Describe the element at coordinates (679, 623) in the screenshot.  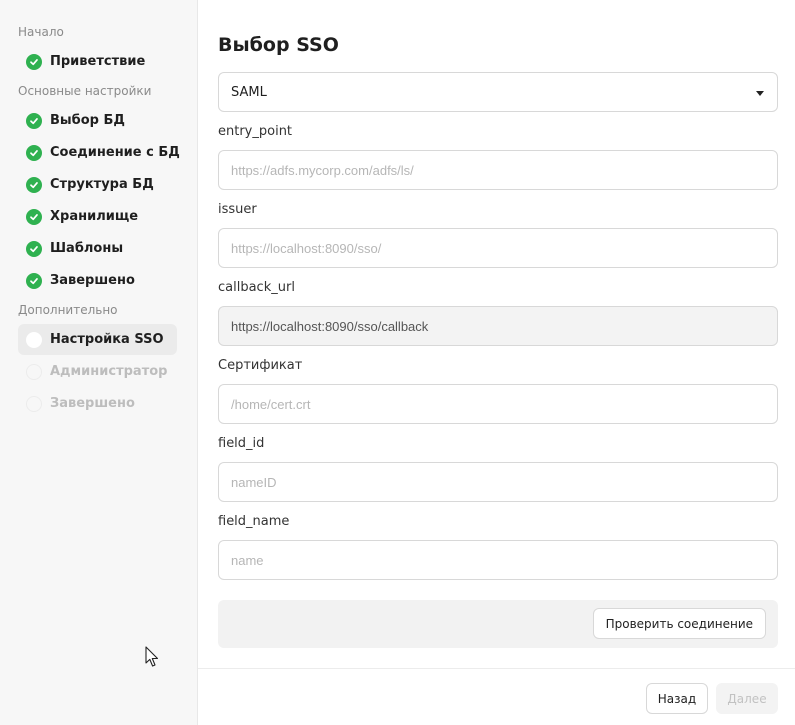
I see `check-connection-button: Проверить соединение` at that location.